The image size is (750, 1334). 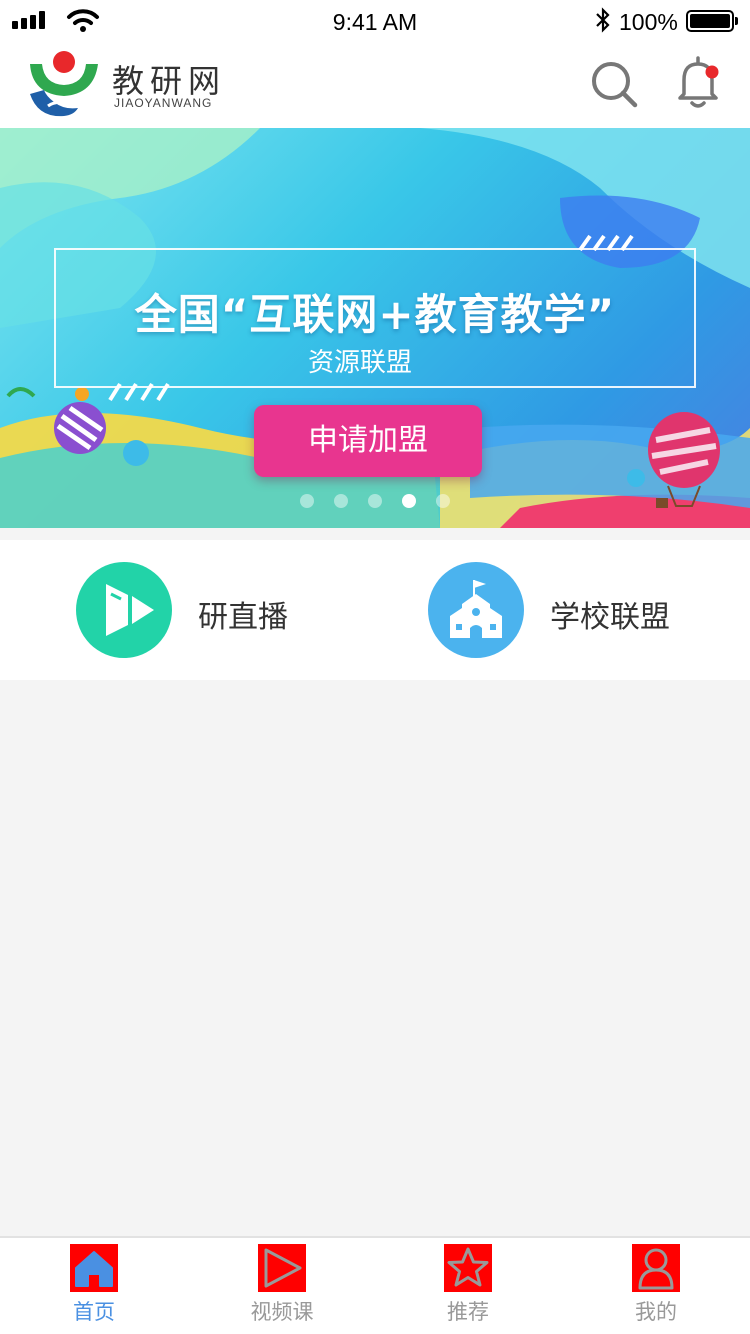 What do you see at coordinates (610, 617) in the screenshot?
I see `quick-entry-label: 学校联盟` at bounding box center [610, 617].